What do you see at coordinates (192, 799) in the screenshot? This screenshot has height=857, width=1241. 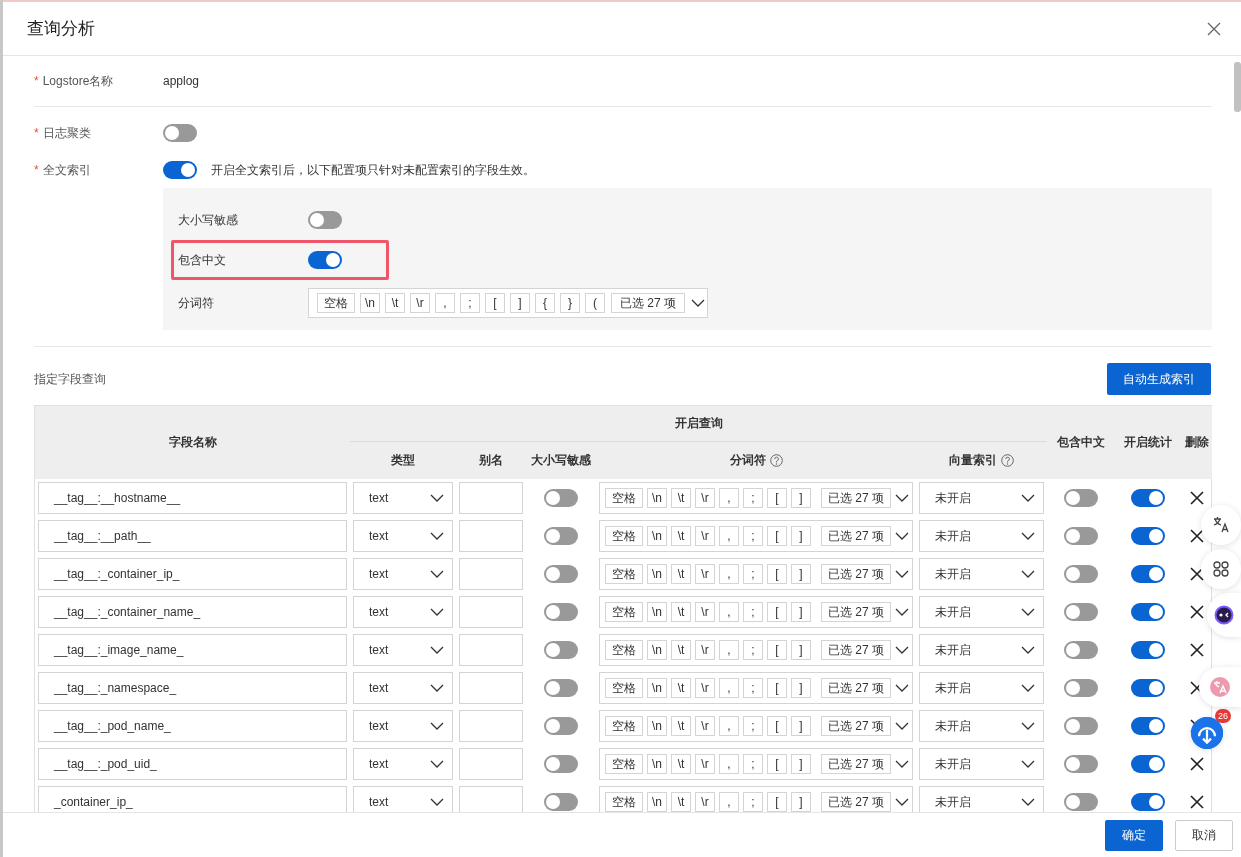 I see `field-name-input: _container_ip_` at bounding box center [192, 799].